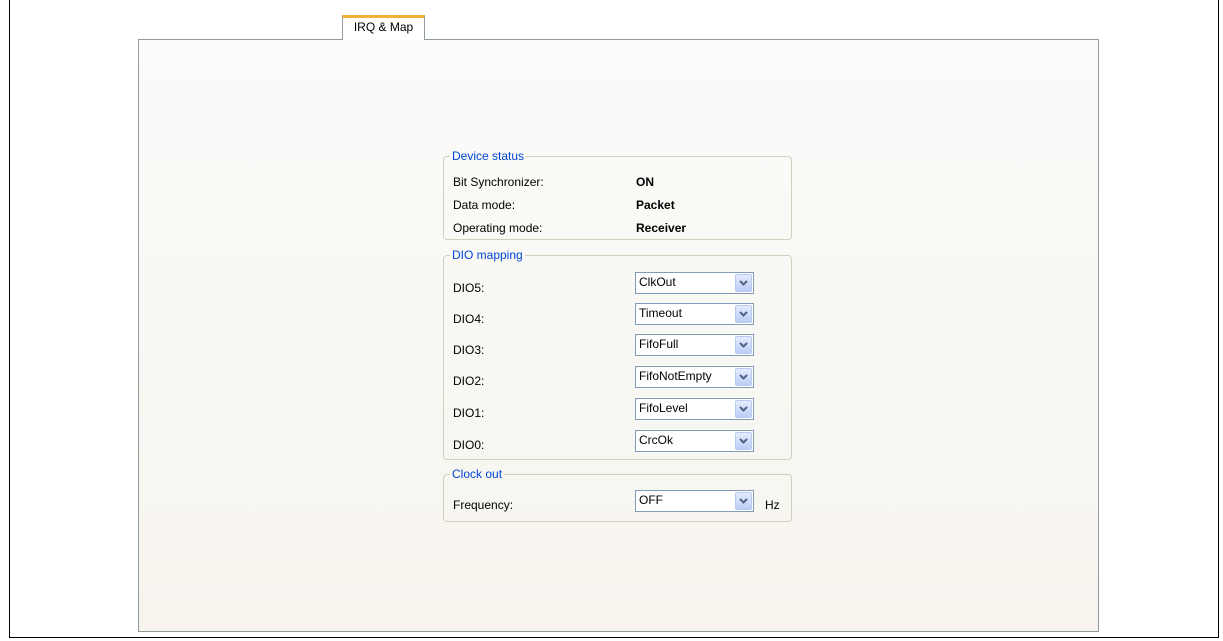 This screenshot has height=641, width=1223. What do you see at coordinates (469, 350) in the screenshot?
I see `dio3-label: DIO3:` at bounding box center [469, 350].